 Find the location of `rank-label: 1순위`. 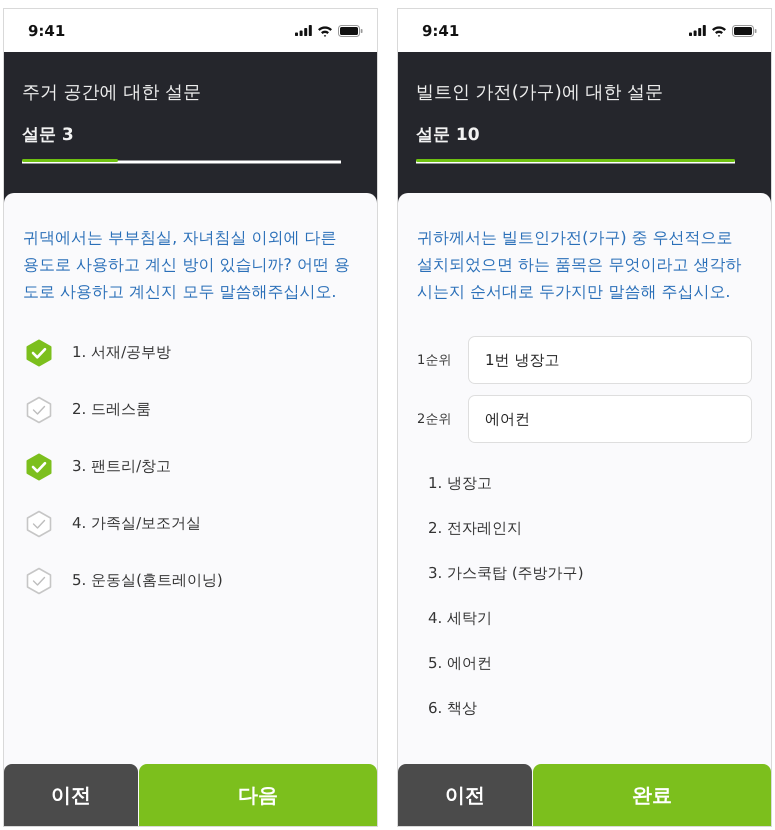

rank-label: 1순위 is located at coordinates (434, 360).